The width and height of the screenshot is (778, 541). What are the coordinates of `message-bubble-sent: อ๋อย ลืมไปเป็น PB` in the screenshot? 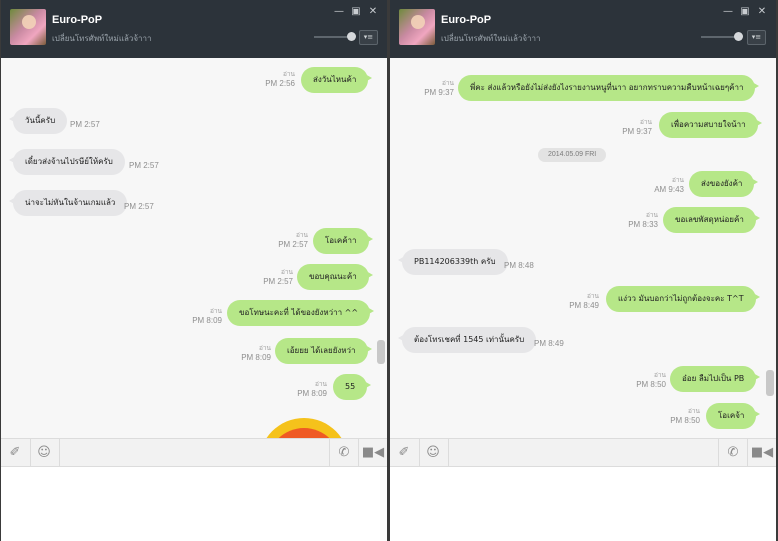 It's located at (715, 379).